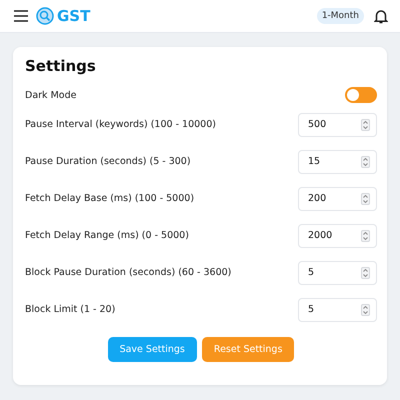  Describe the element at coordinates (21, 16) in the screenshot. I see `menu-icon` at that location.